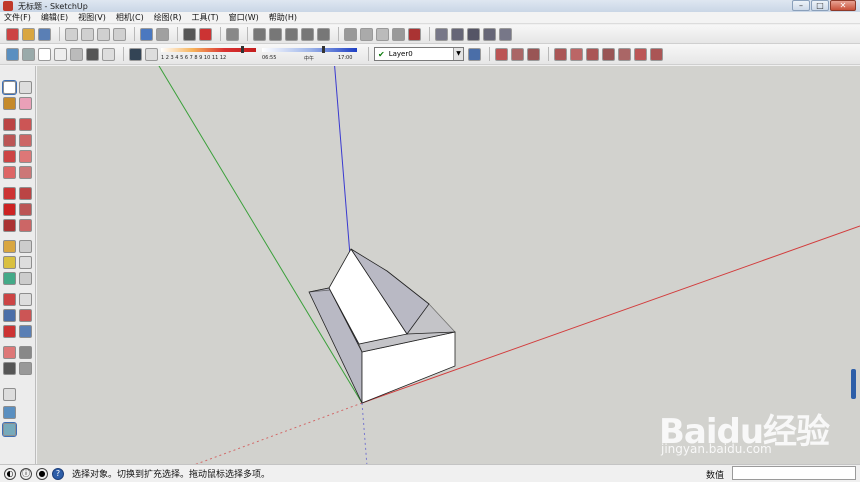 This screenshot has height=482, width=860. Describe the element at coordinates (25, 172) in the screenshot. I see `arc-2point-icon` at that location.